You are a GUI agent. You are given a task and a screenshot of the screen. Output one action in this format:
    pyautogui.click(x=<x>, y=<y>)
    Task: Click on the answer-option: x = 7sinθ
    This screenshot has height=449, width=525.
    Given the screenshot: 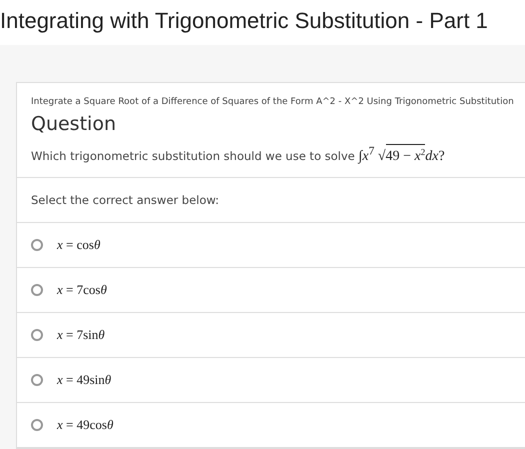 What is the action you would take?
    pyautogui.click(x=81, y=335)
    